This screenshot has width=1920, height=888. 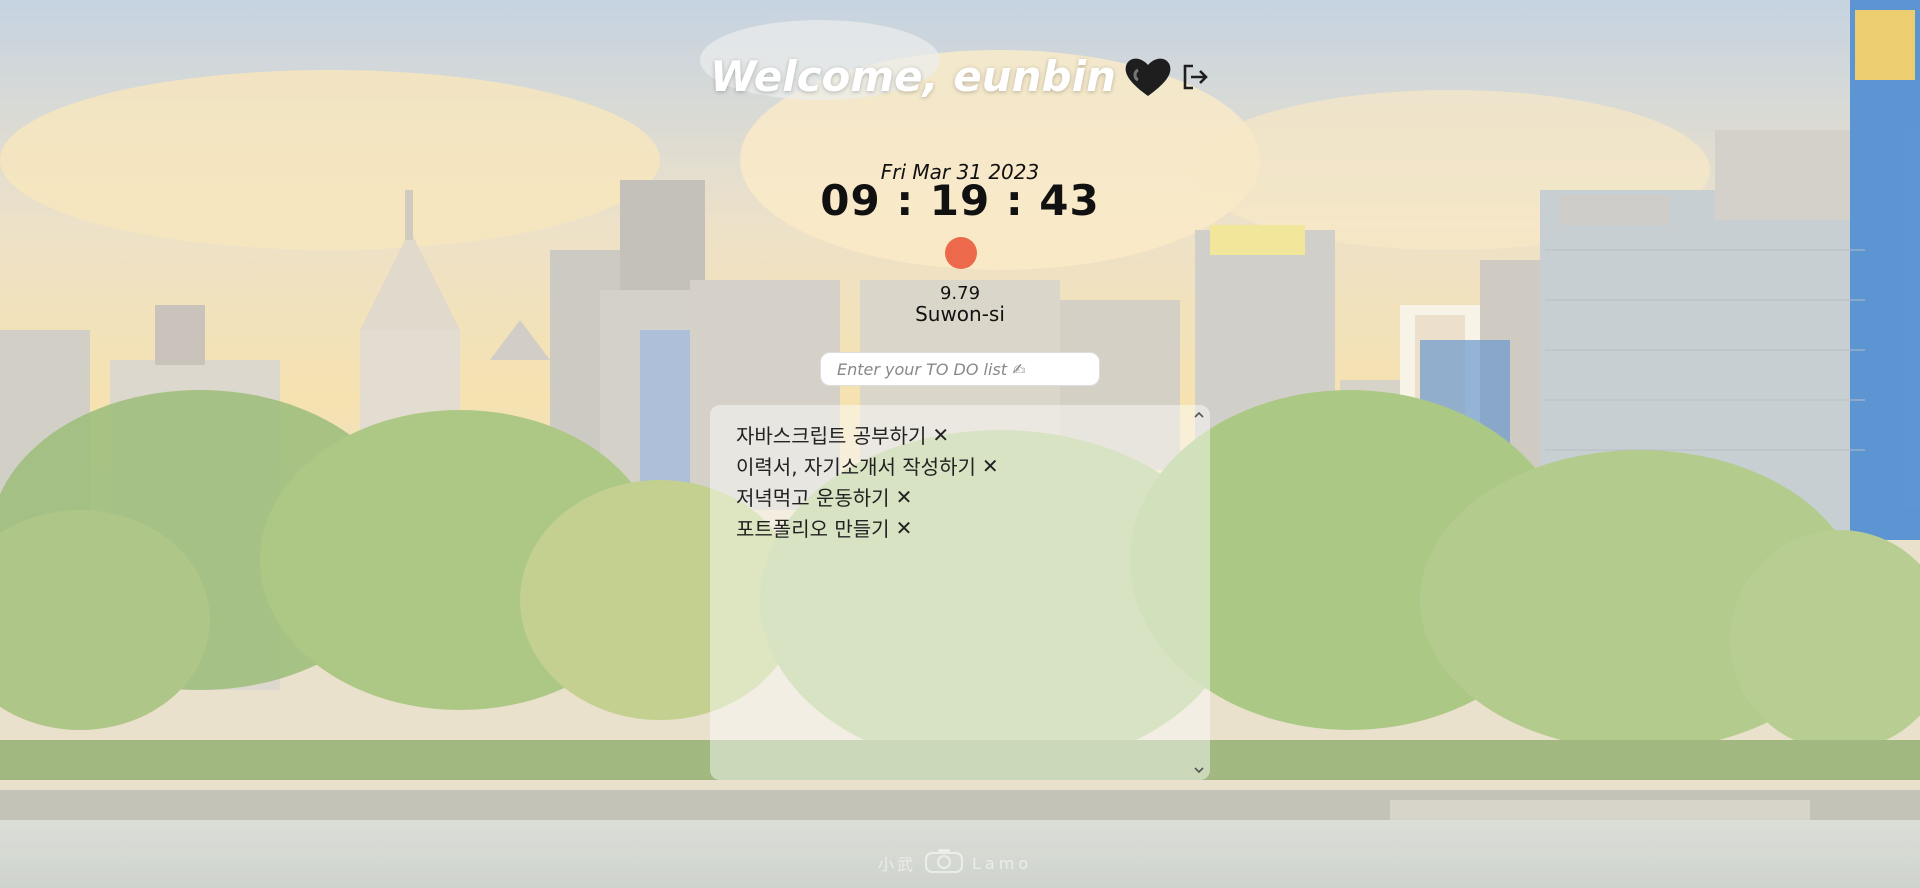 I want to click on watermark-left-text: 小武, so click(x=897, y=864).